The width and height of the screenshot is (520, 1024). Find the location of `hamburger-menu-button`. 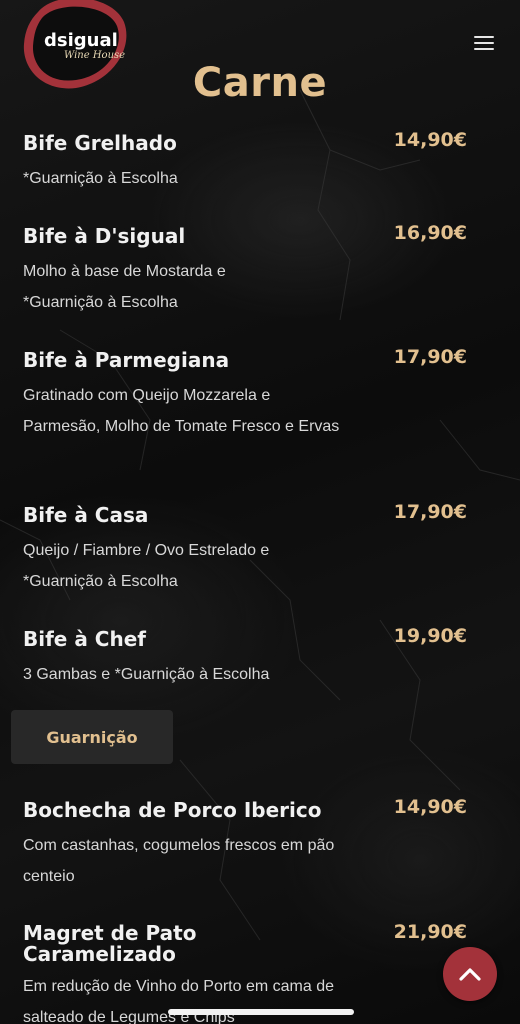

hamburger-menu-button is located at coordinates (485, 43).